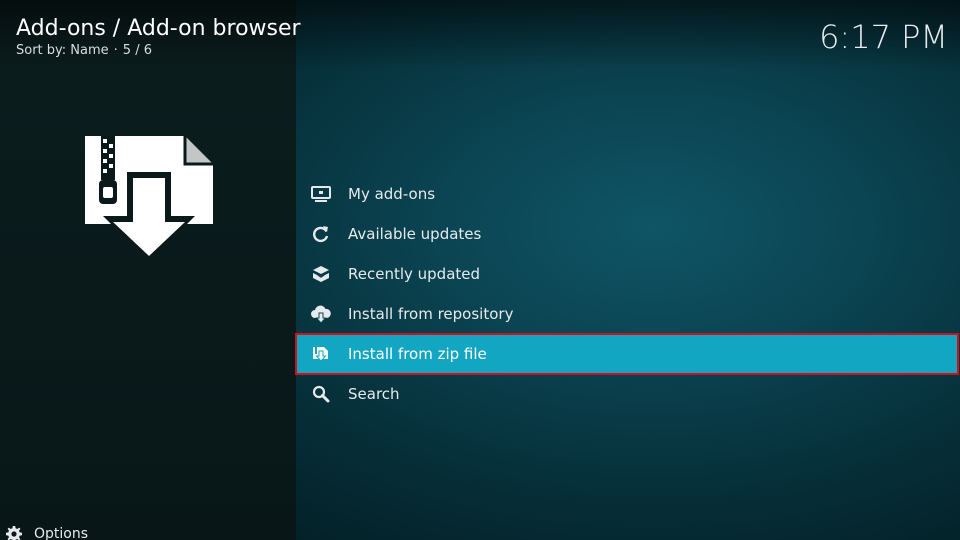 Image resolution: width=960 pixels, height=540 pixels. I want to click on sort-info: Sort by: Name · 5 / 6, so click(158, 51).